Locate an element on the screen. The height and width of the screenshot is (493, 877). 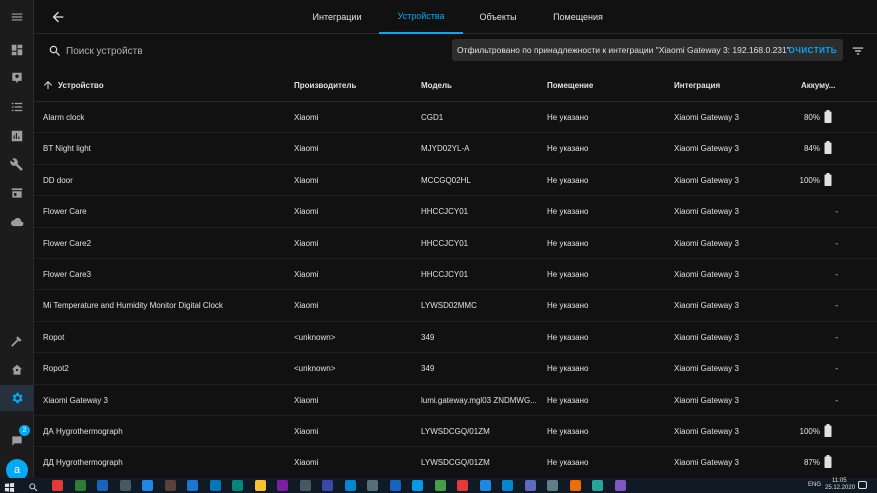
tab-areas: Помещения is located at coordinates (578, 17).